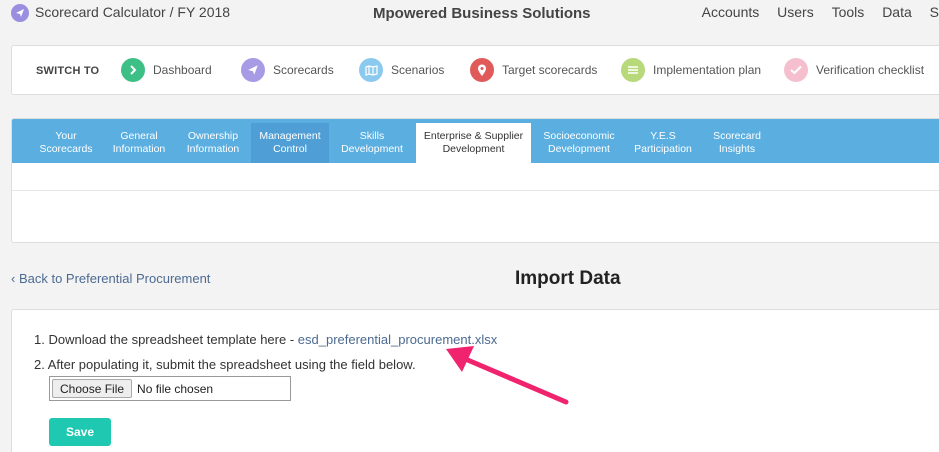 The image size is (939, 452). What do you see at coordinates (213, 143) in the screenshot?
I see `tab-ownership-information: Ownership Information` at bounding box center [213, 143].